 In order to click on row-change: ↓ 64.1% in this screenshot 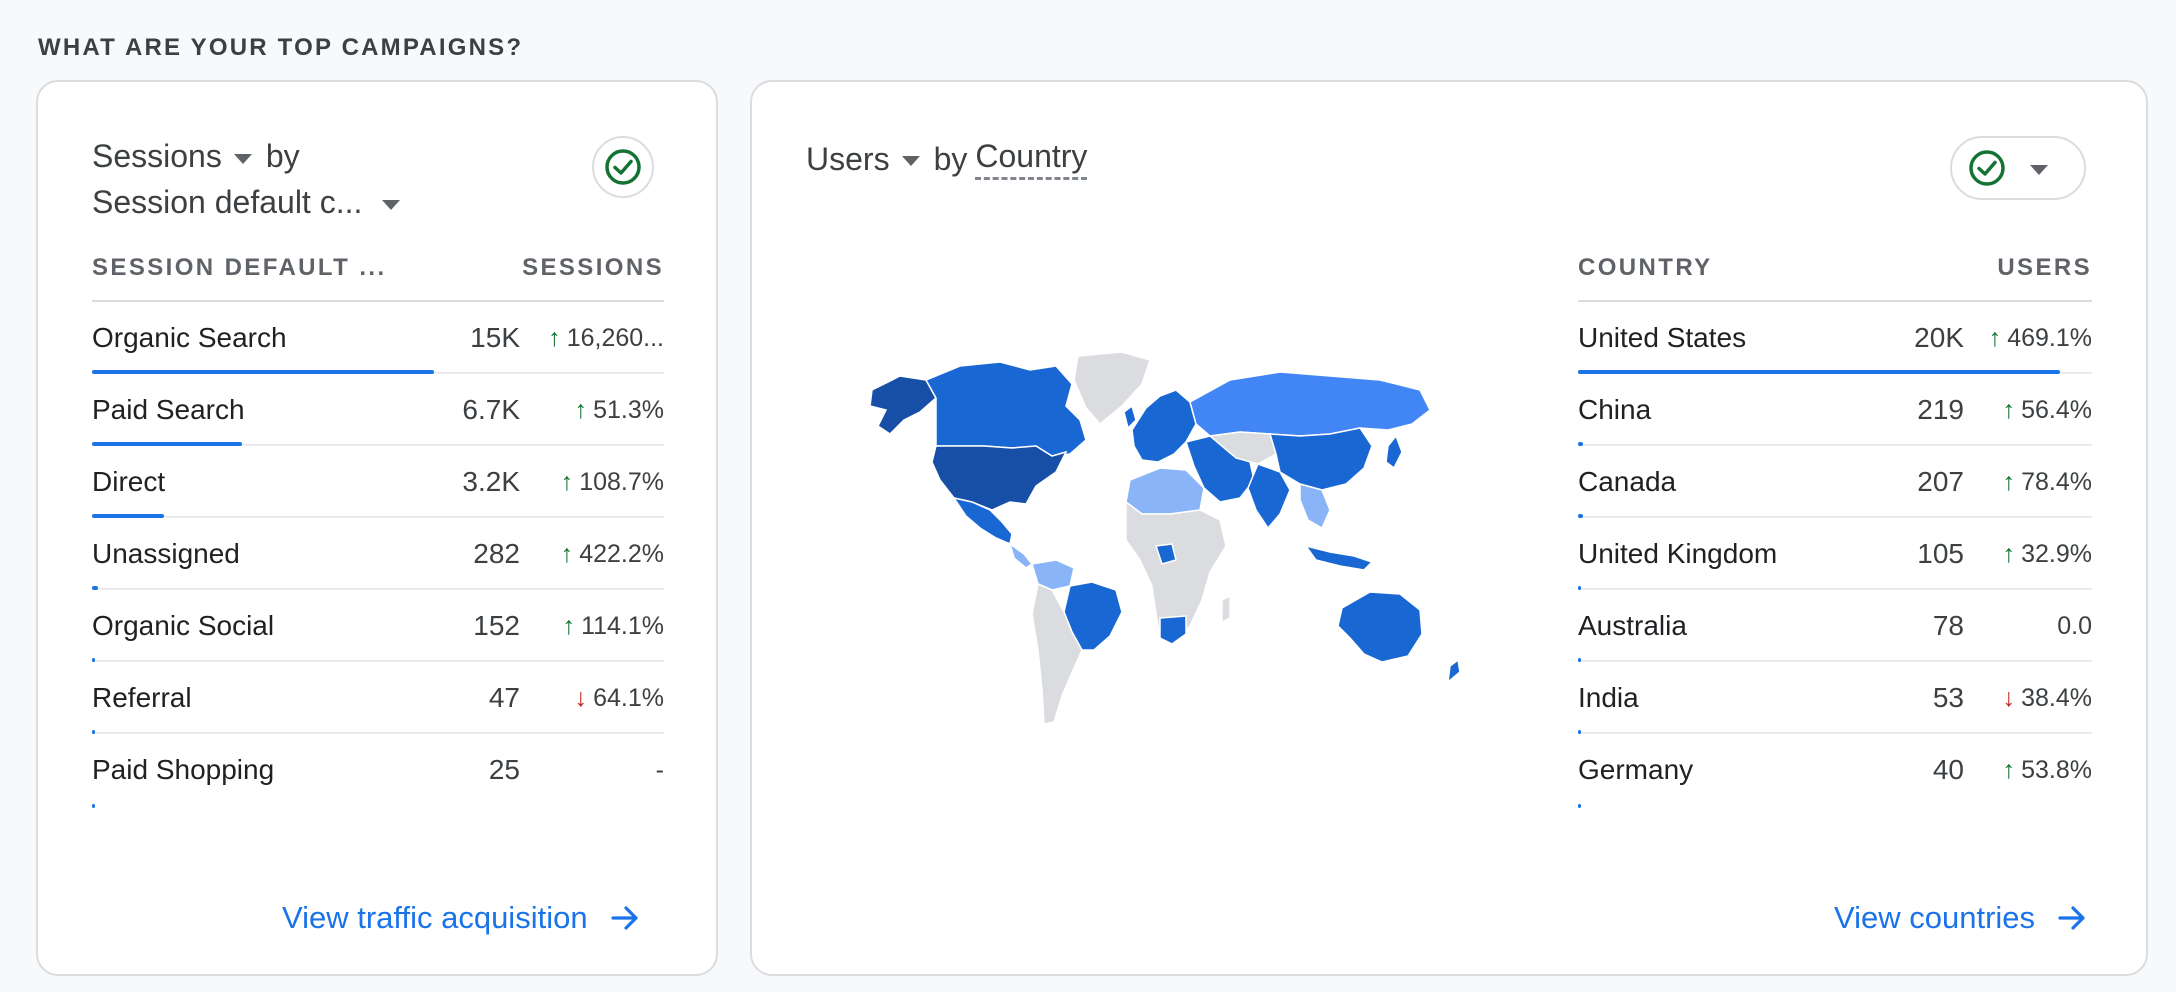, I will do `click(594, 698)`.